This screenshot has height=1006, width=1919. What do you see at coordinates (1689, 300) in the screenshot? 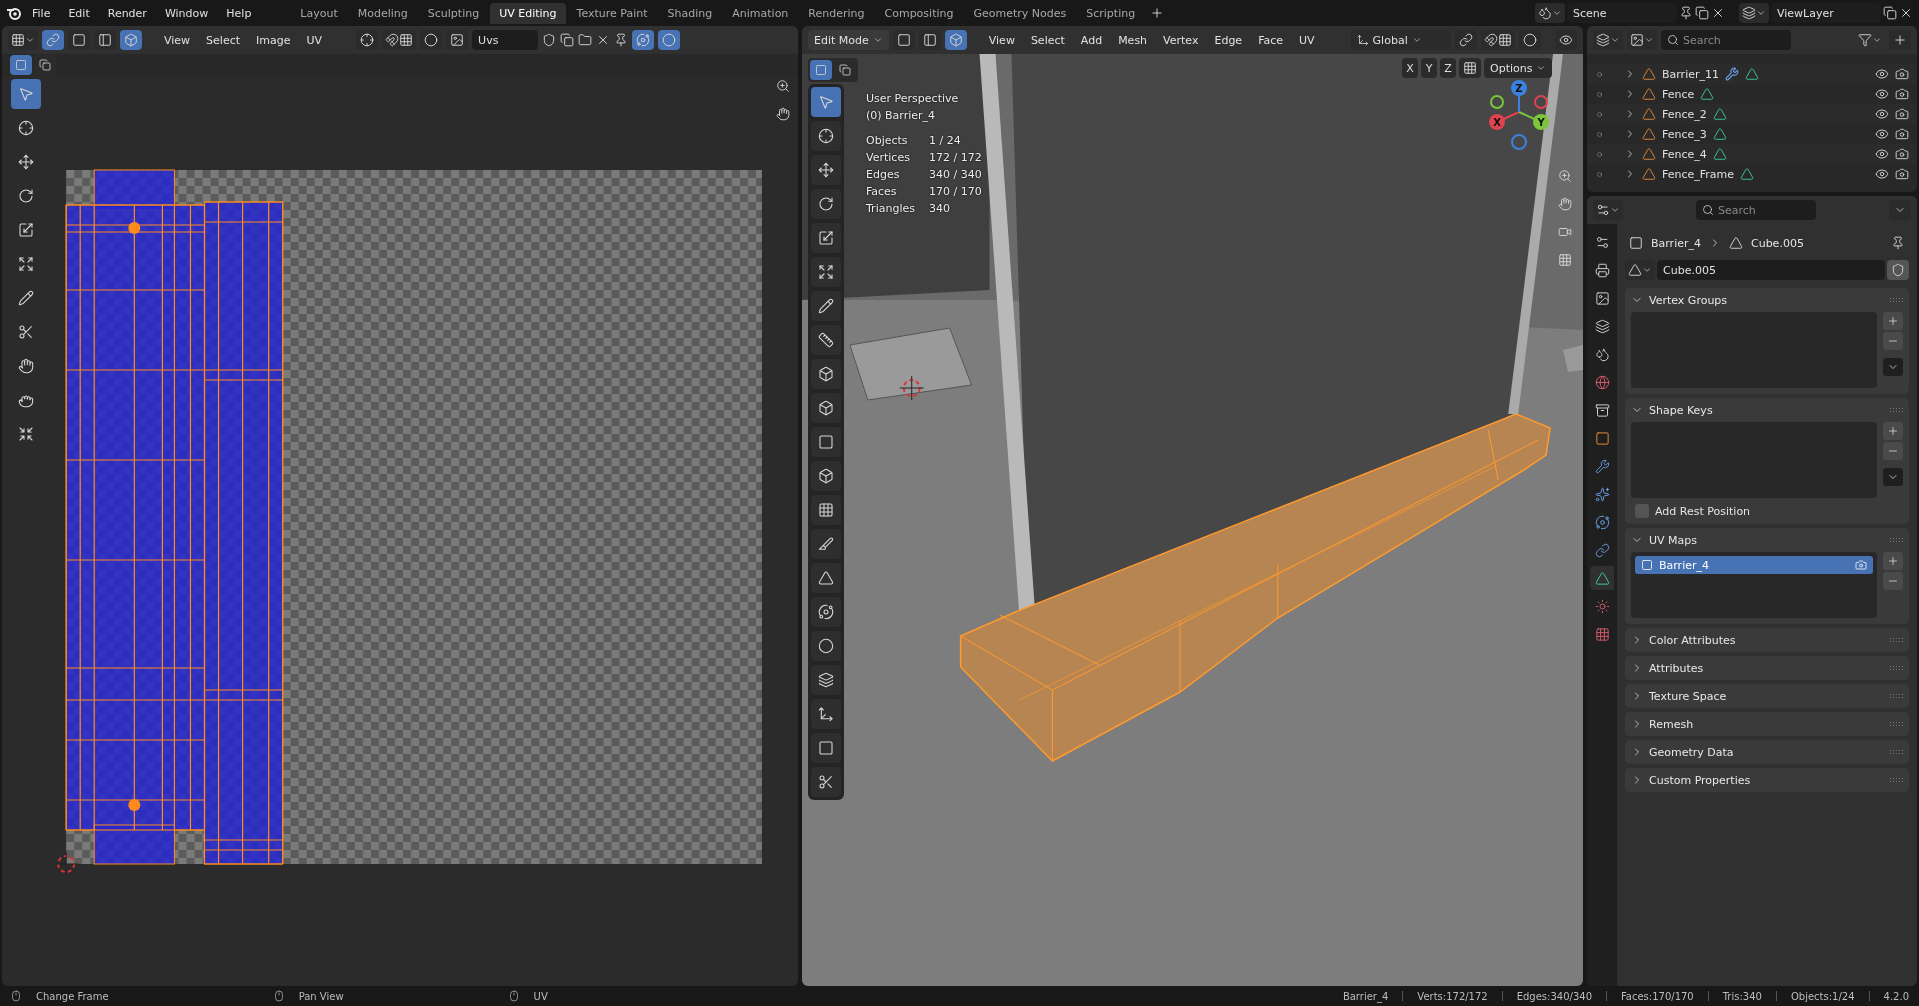
I see `panel-title: Vertex Groups` at bounding box center [1689, 300].